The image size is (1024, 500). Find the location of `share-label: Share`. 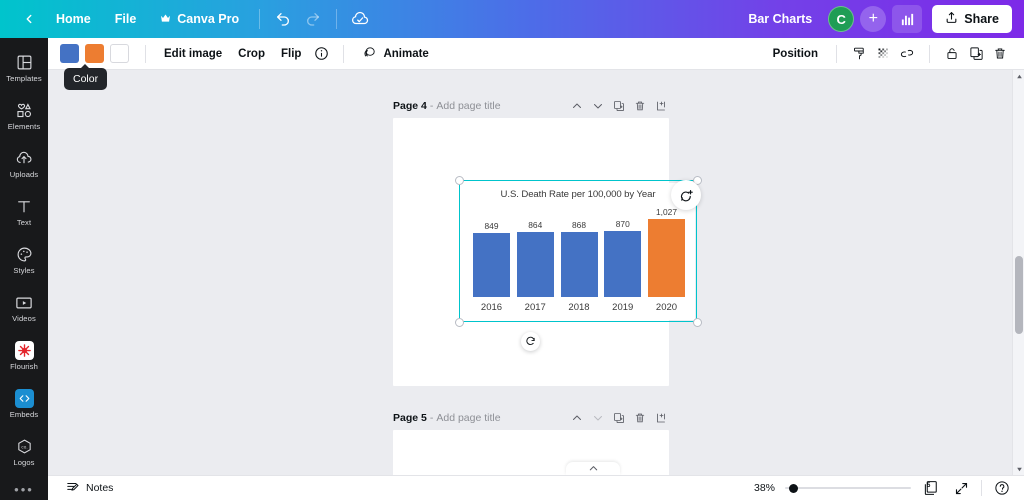

share-label: Share is located at coordinates (981, 19).